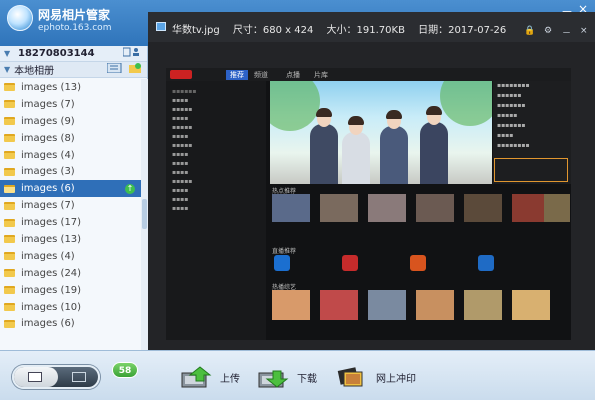 This screenshot has height=400, width=595. Describe the element at coordinates (307, 379) in the screenshot. I see `download-label: 下载` at that location.